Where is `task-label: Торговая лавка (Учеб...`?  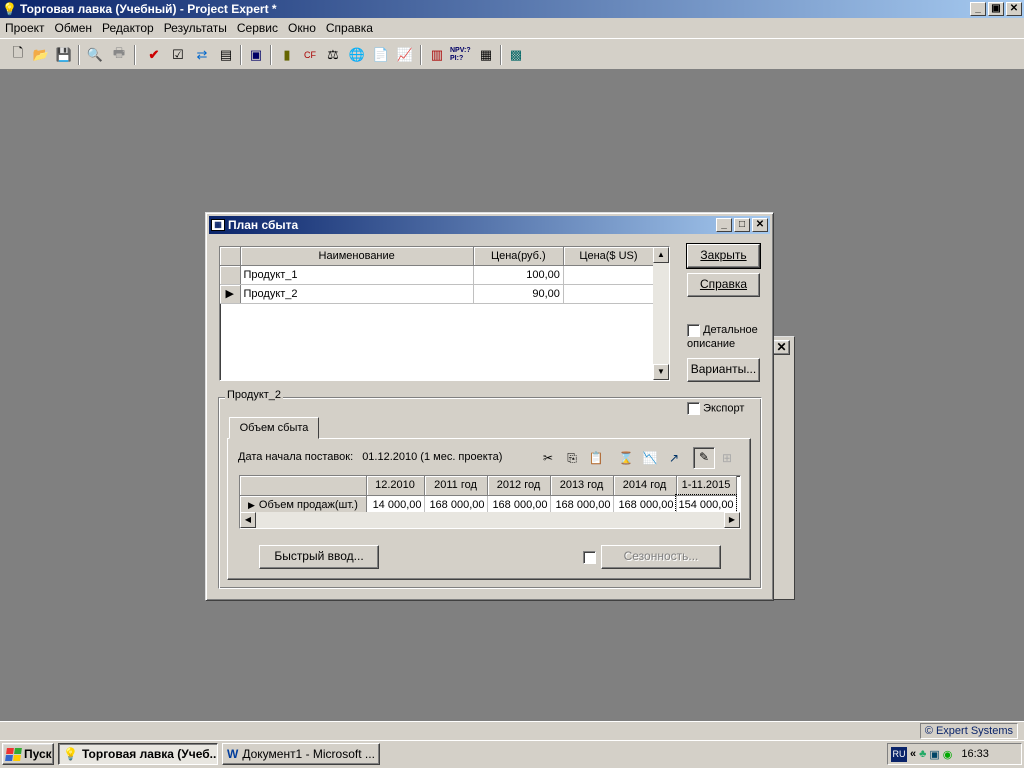 task-label: Торговая лавка (Учеб... is located at coordinates (149, 754).